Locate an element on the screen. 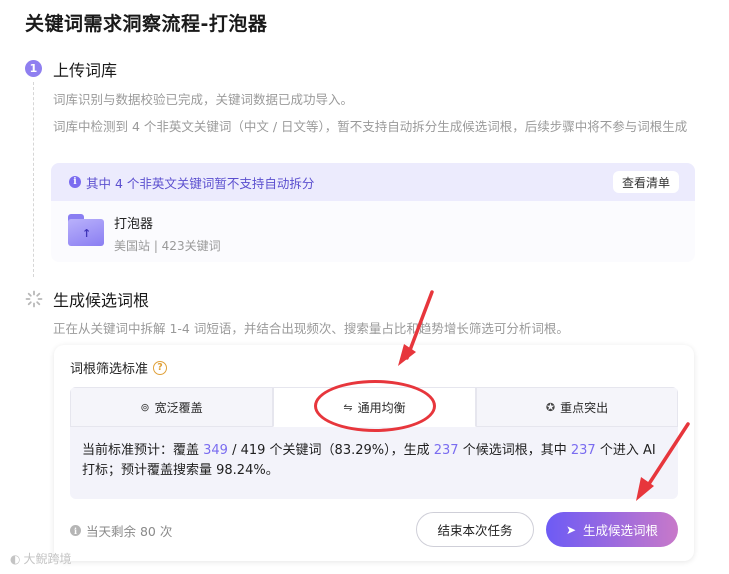  file-meta: 美国站 | 423关键词 is located at coordinates (167, 246).